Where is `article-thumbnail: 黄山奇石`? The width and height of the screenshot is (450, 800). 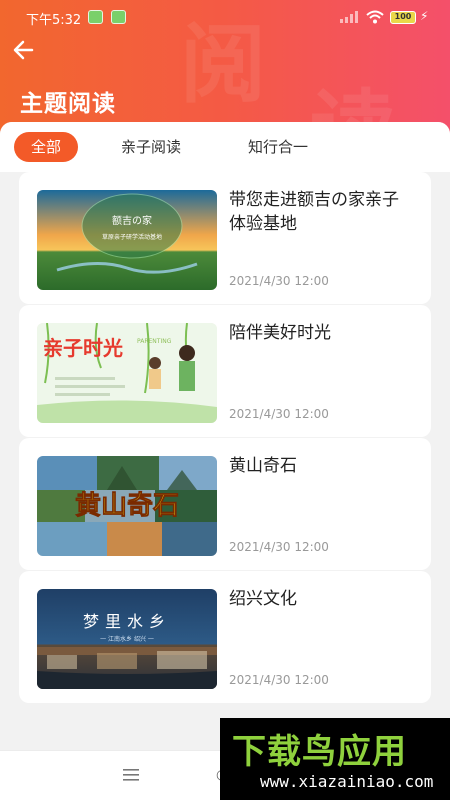
article-thumbnail: 黄山奇石 is located at coordinates (127, 506).